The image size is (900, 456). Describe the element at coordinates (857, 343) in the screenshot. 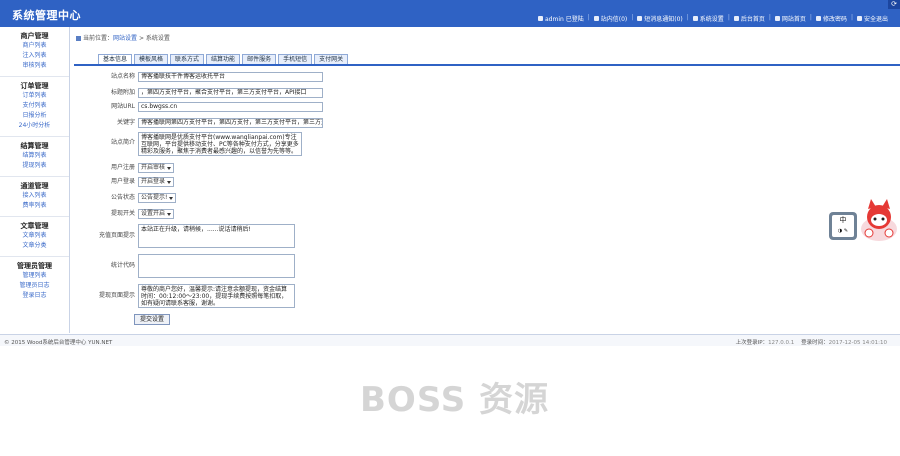

I see `last-login-time: 2017-12-05 14:01:10` at that location.